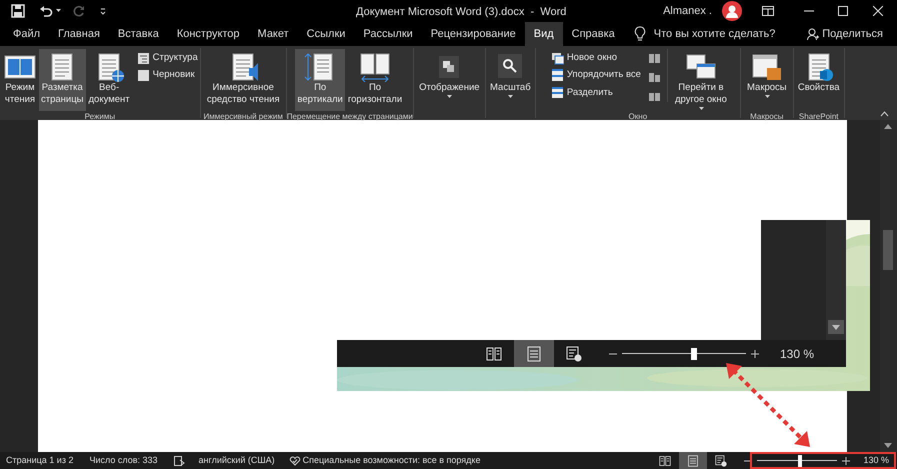 The height and width of the screenshot is (469, 897). I want to click on share-button: Поделиться, so click(845, 34).